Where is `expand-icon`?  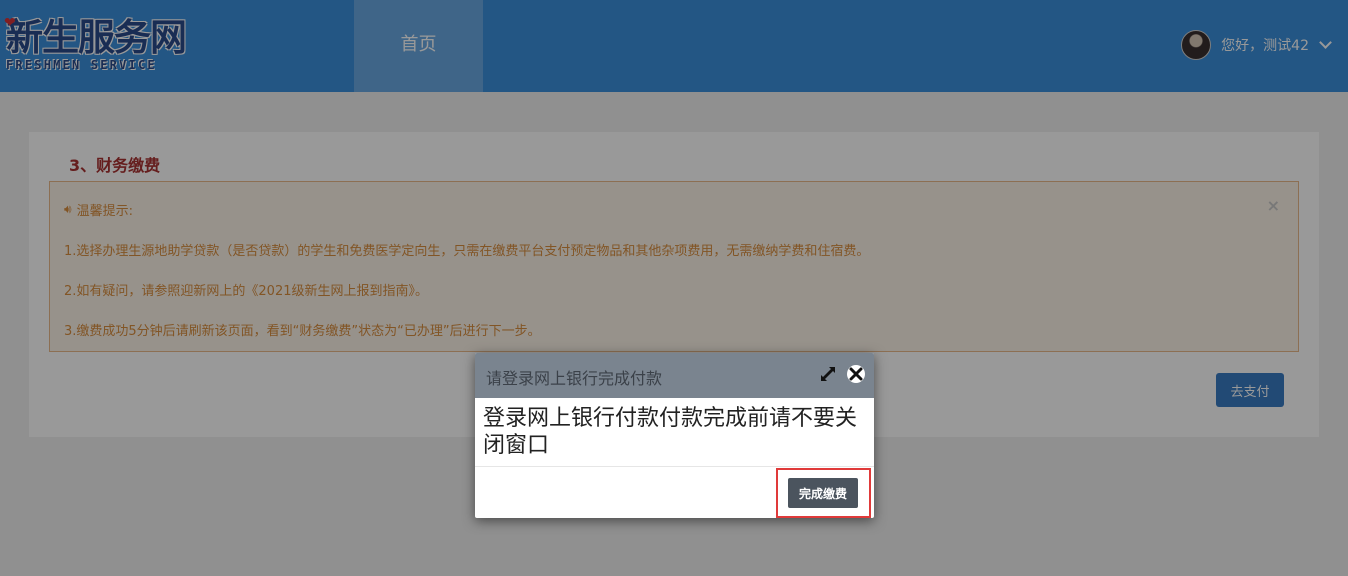 expand-icon is located at coordinates (828, 374).